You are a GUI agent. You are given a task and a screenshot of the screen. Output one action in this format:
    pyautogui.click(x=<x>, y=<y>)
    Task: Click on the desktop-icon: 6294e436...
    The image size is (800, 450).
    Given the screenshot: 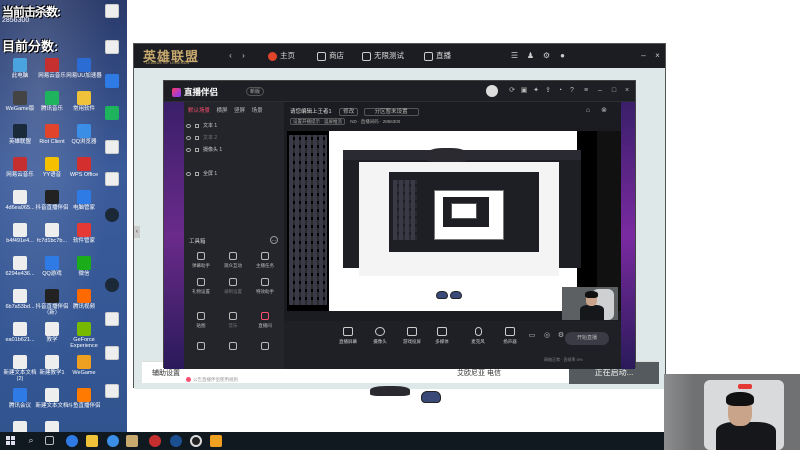 What is the action you would take?
    pyautogui.click(x=20, y=266)
    